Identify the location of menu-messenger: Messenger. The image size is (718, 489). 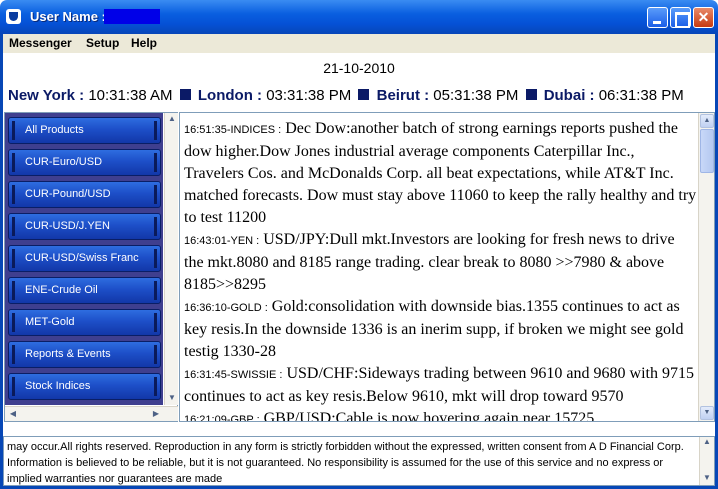
(40, 43).